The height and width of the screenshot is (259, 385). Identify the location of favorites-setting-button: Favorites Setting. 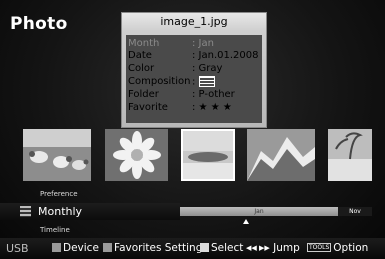
(152, 248).